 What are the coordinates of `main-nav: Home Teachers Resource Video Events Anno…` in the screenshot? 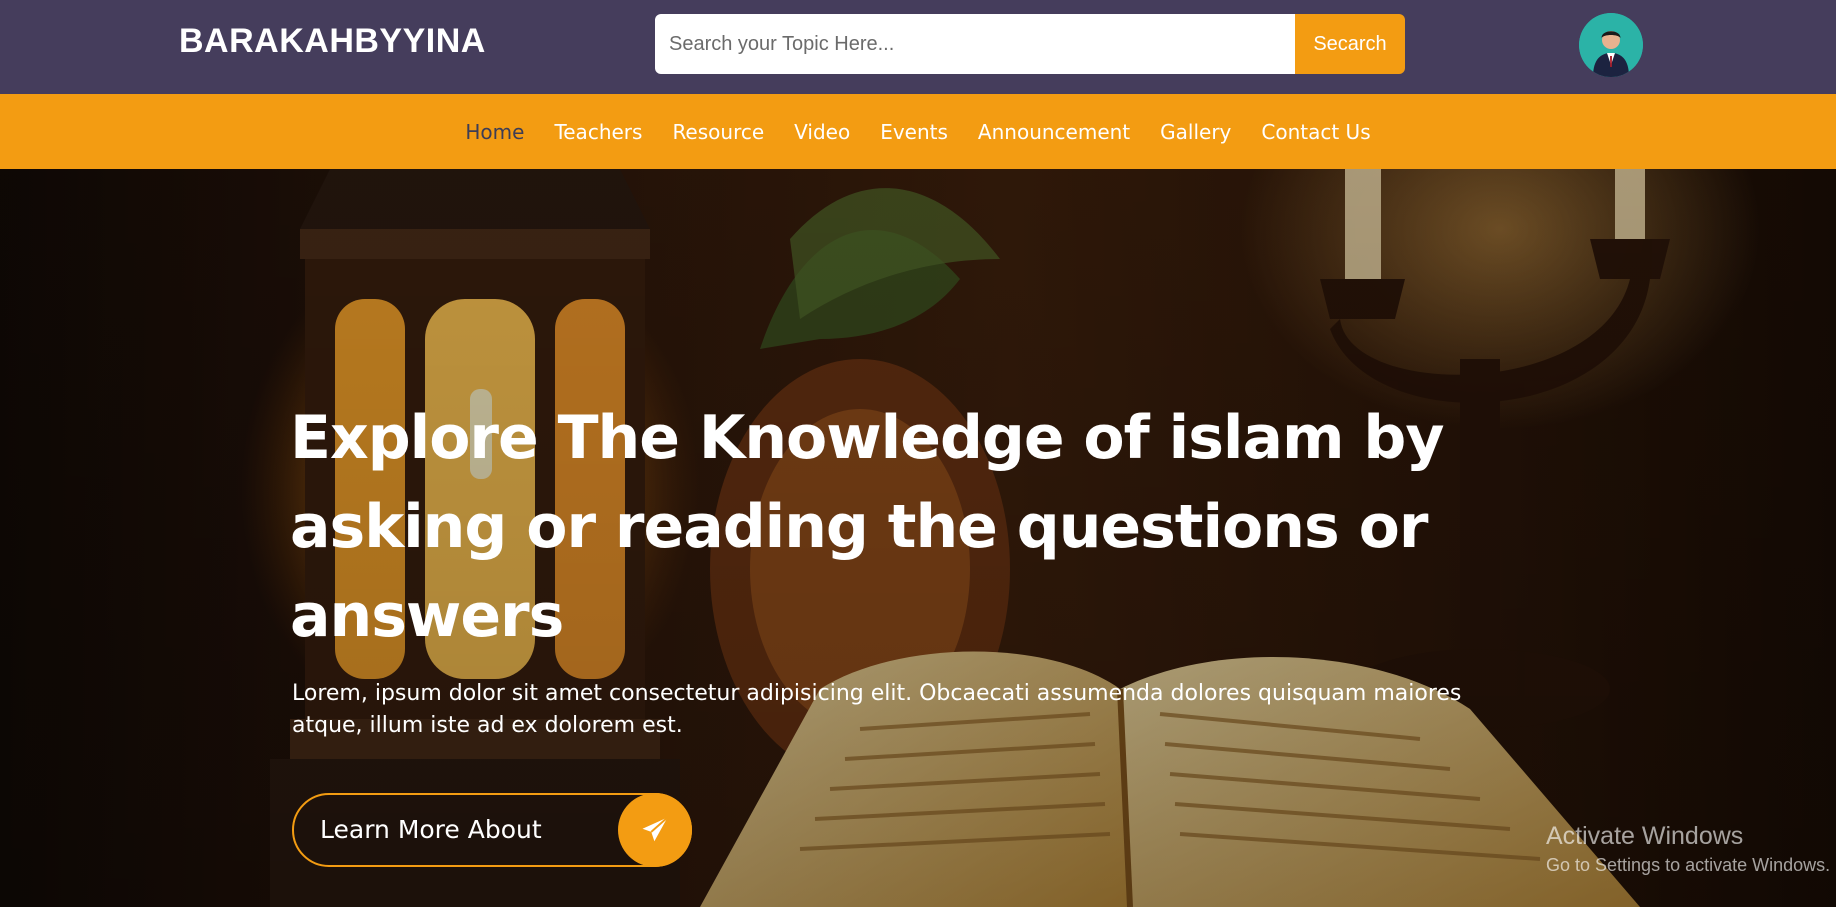 It's located at (918, 131).